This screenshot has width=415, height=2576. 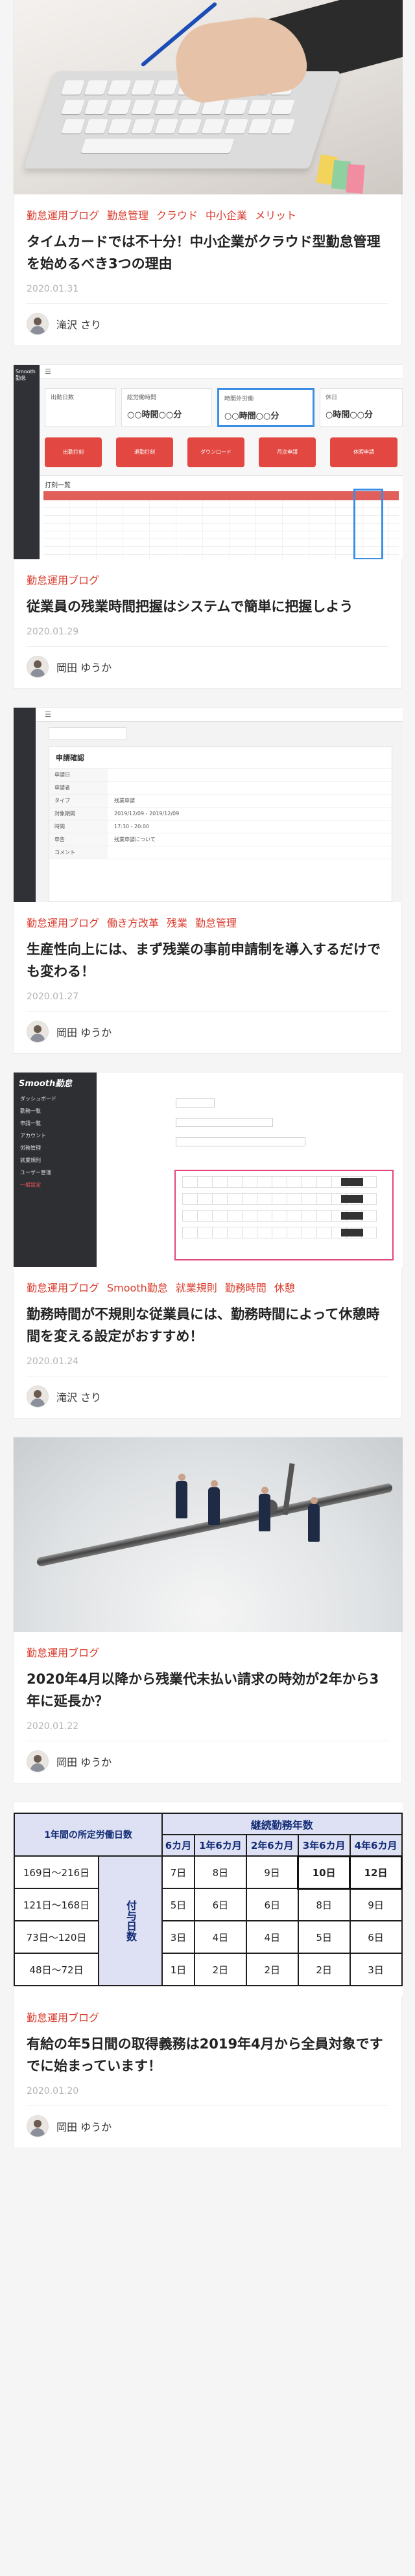 I want to click on field-label: コメント, so click(x=79, y=852).